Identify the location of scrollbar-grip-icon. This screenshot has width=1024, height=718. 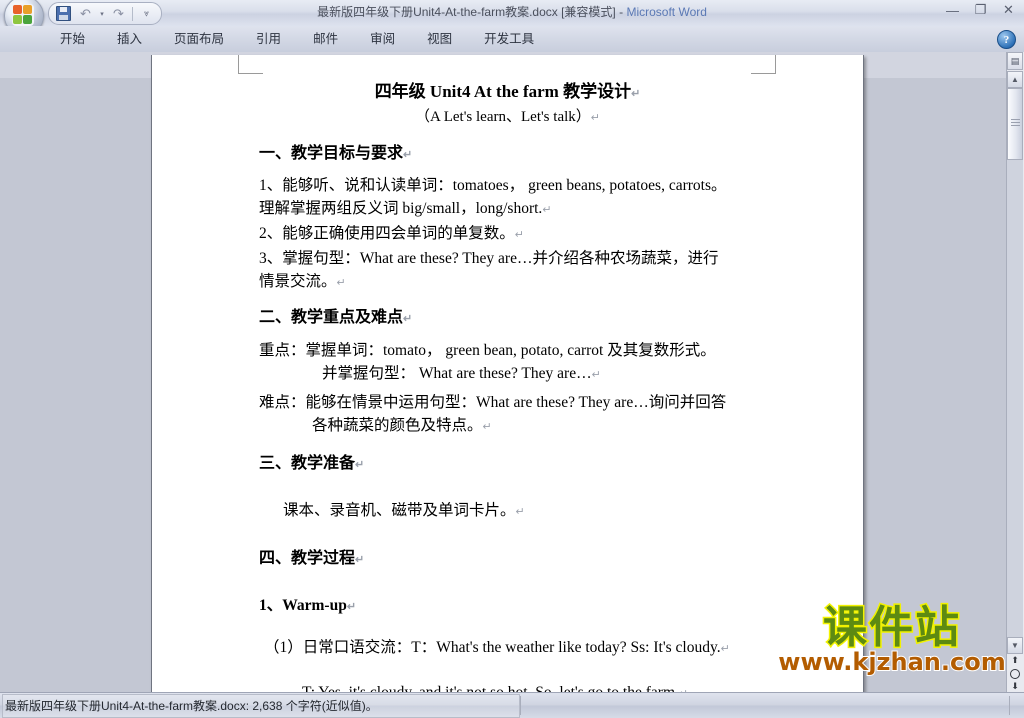
(1015, 124).